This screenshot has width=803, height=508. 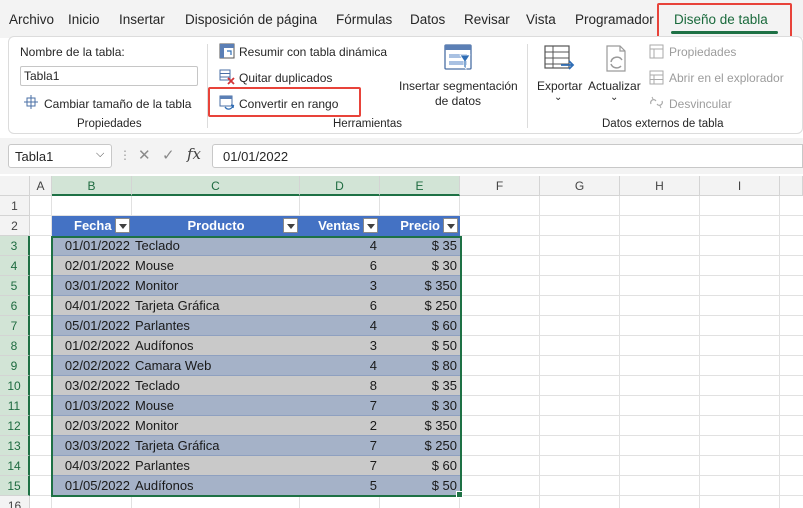 I want to click on export-icon, so click(x=559, y=57).